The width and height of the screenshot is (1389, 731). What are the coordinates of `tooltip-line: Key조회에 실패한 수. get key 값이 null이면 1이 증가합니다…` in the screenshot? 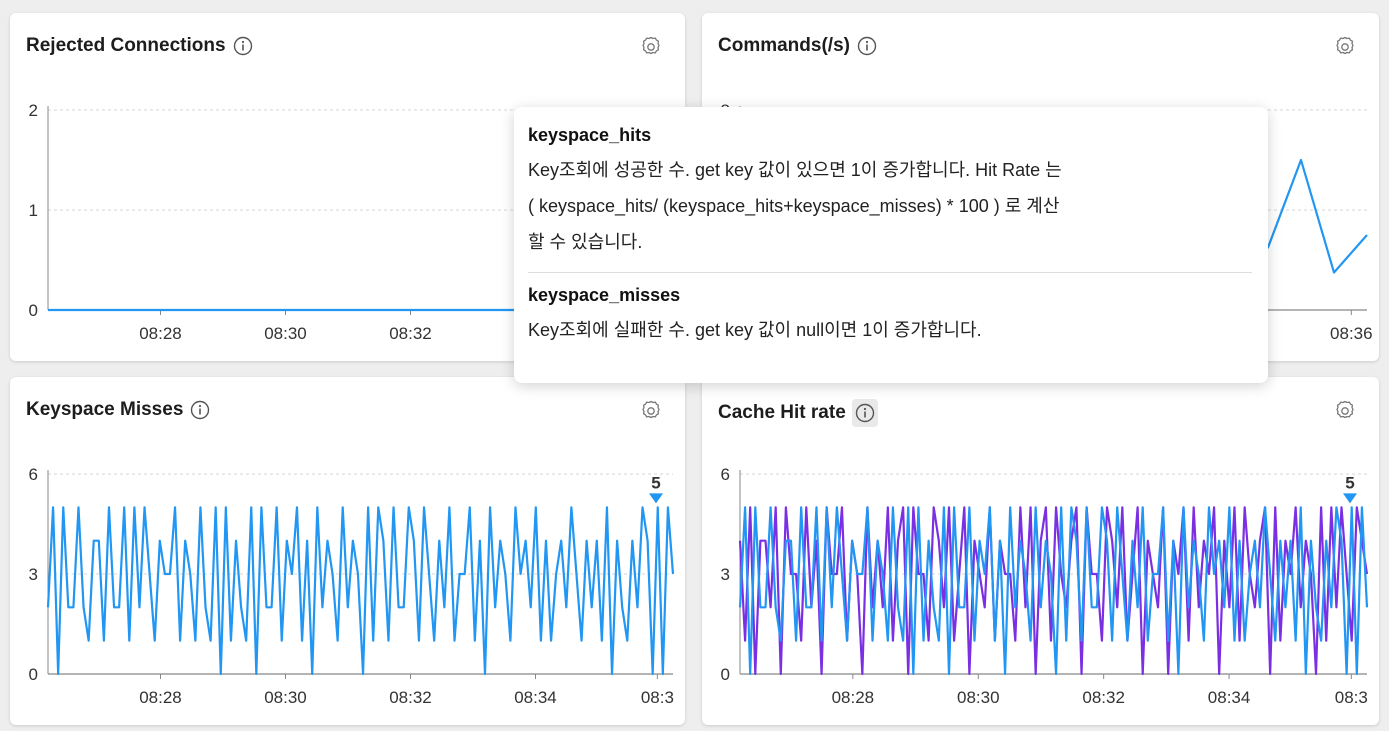 It's located at (755, 330).